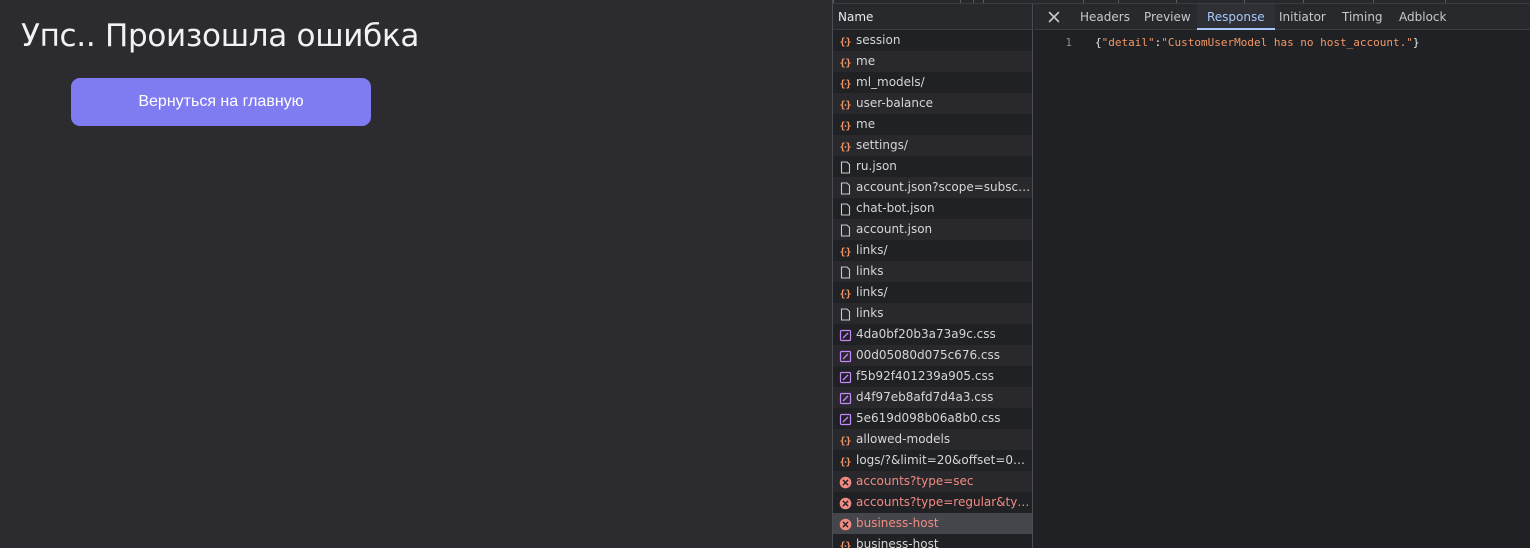  Describe the element at coordinates (1167, 17) in the screenshot. I see `tab-preview: Preview` at that location.